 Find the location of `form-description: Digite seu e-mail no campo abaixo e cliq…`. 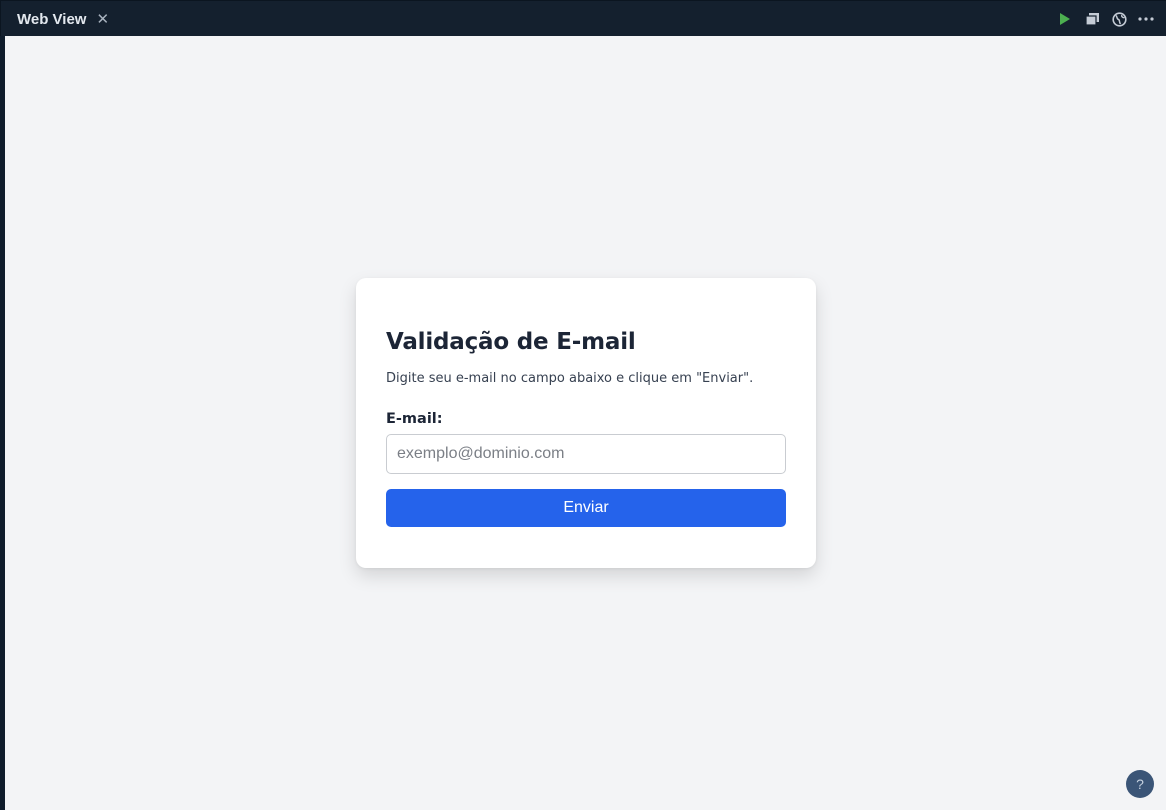

form-description: Digite seu e-mail no campo abaixo e cliq… is located at coordinates (570, 378).